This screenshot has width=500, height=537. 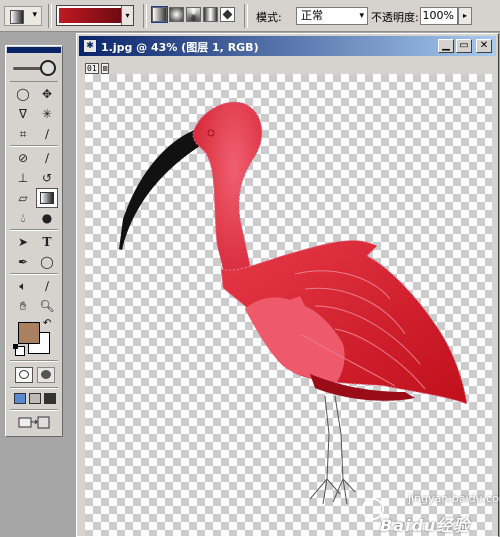 I want to click on bird-legs, so click(x=332, y=450).